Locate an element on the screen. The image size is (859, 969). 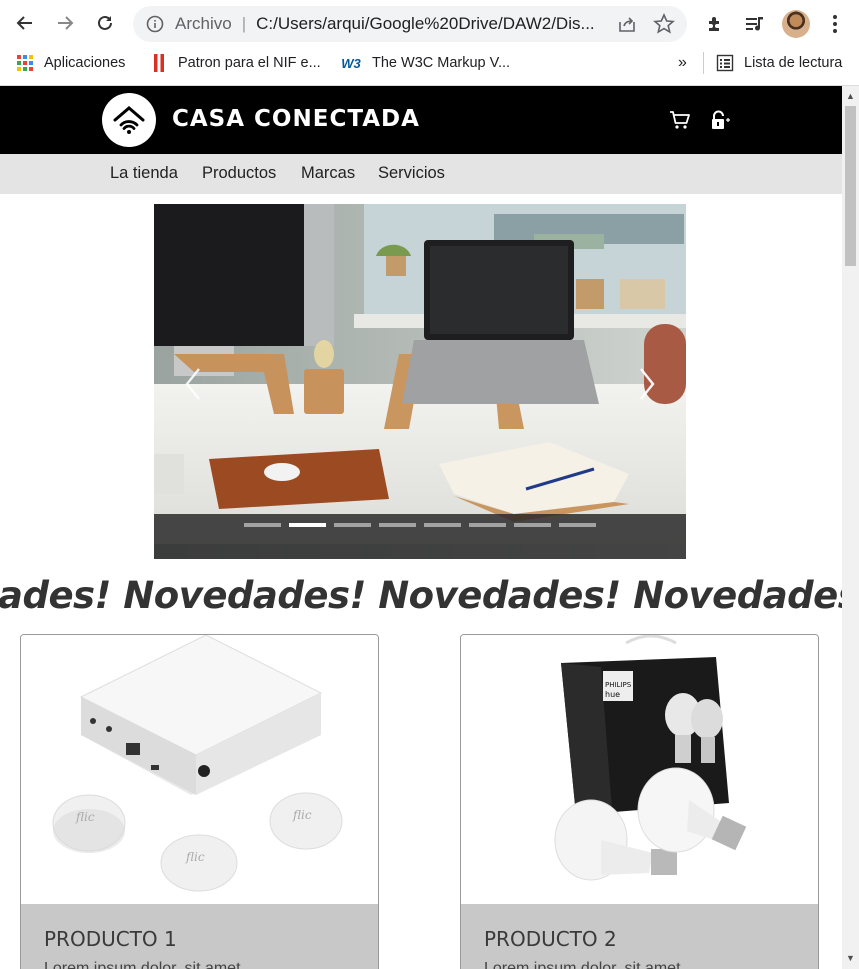
reload-button is located at coordinates (105, 23).